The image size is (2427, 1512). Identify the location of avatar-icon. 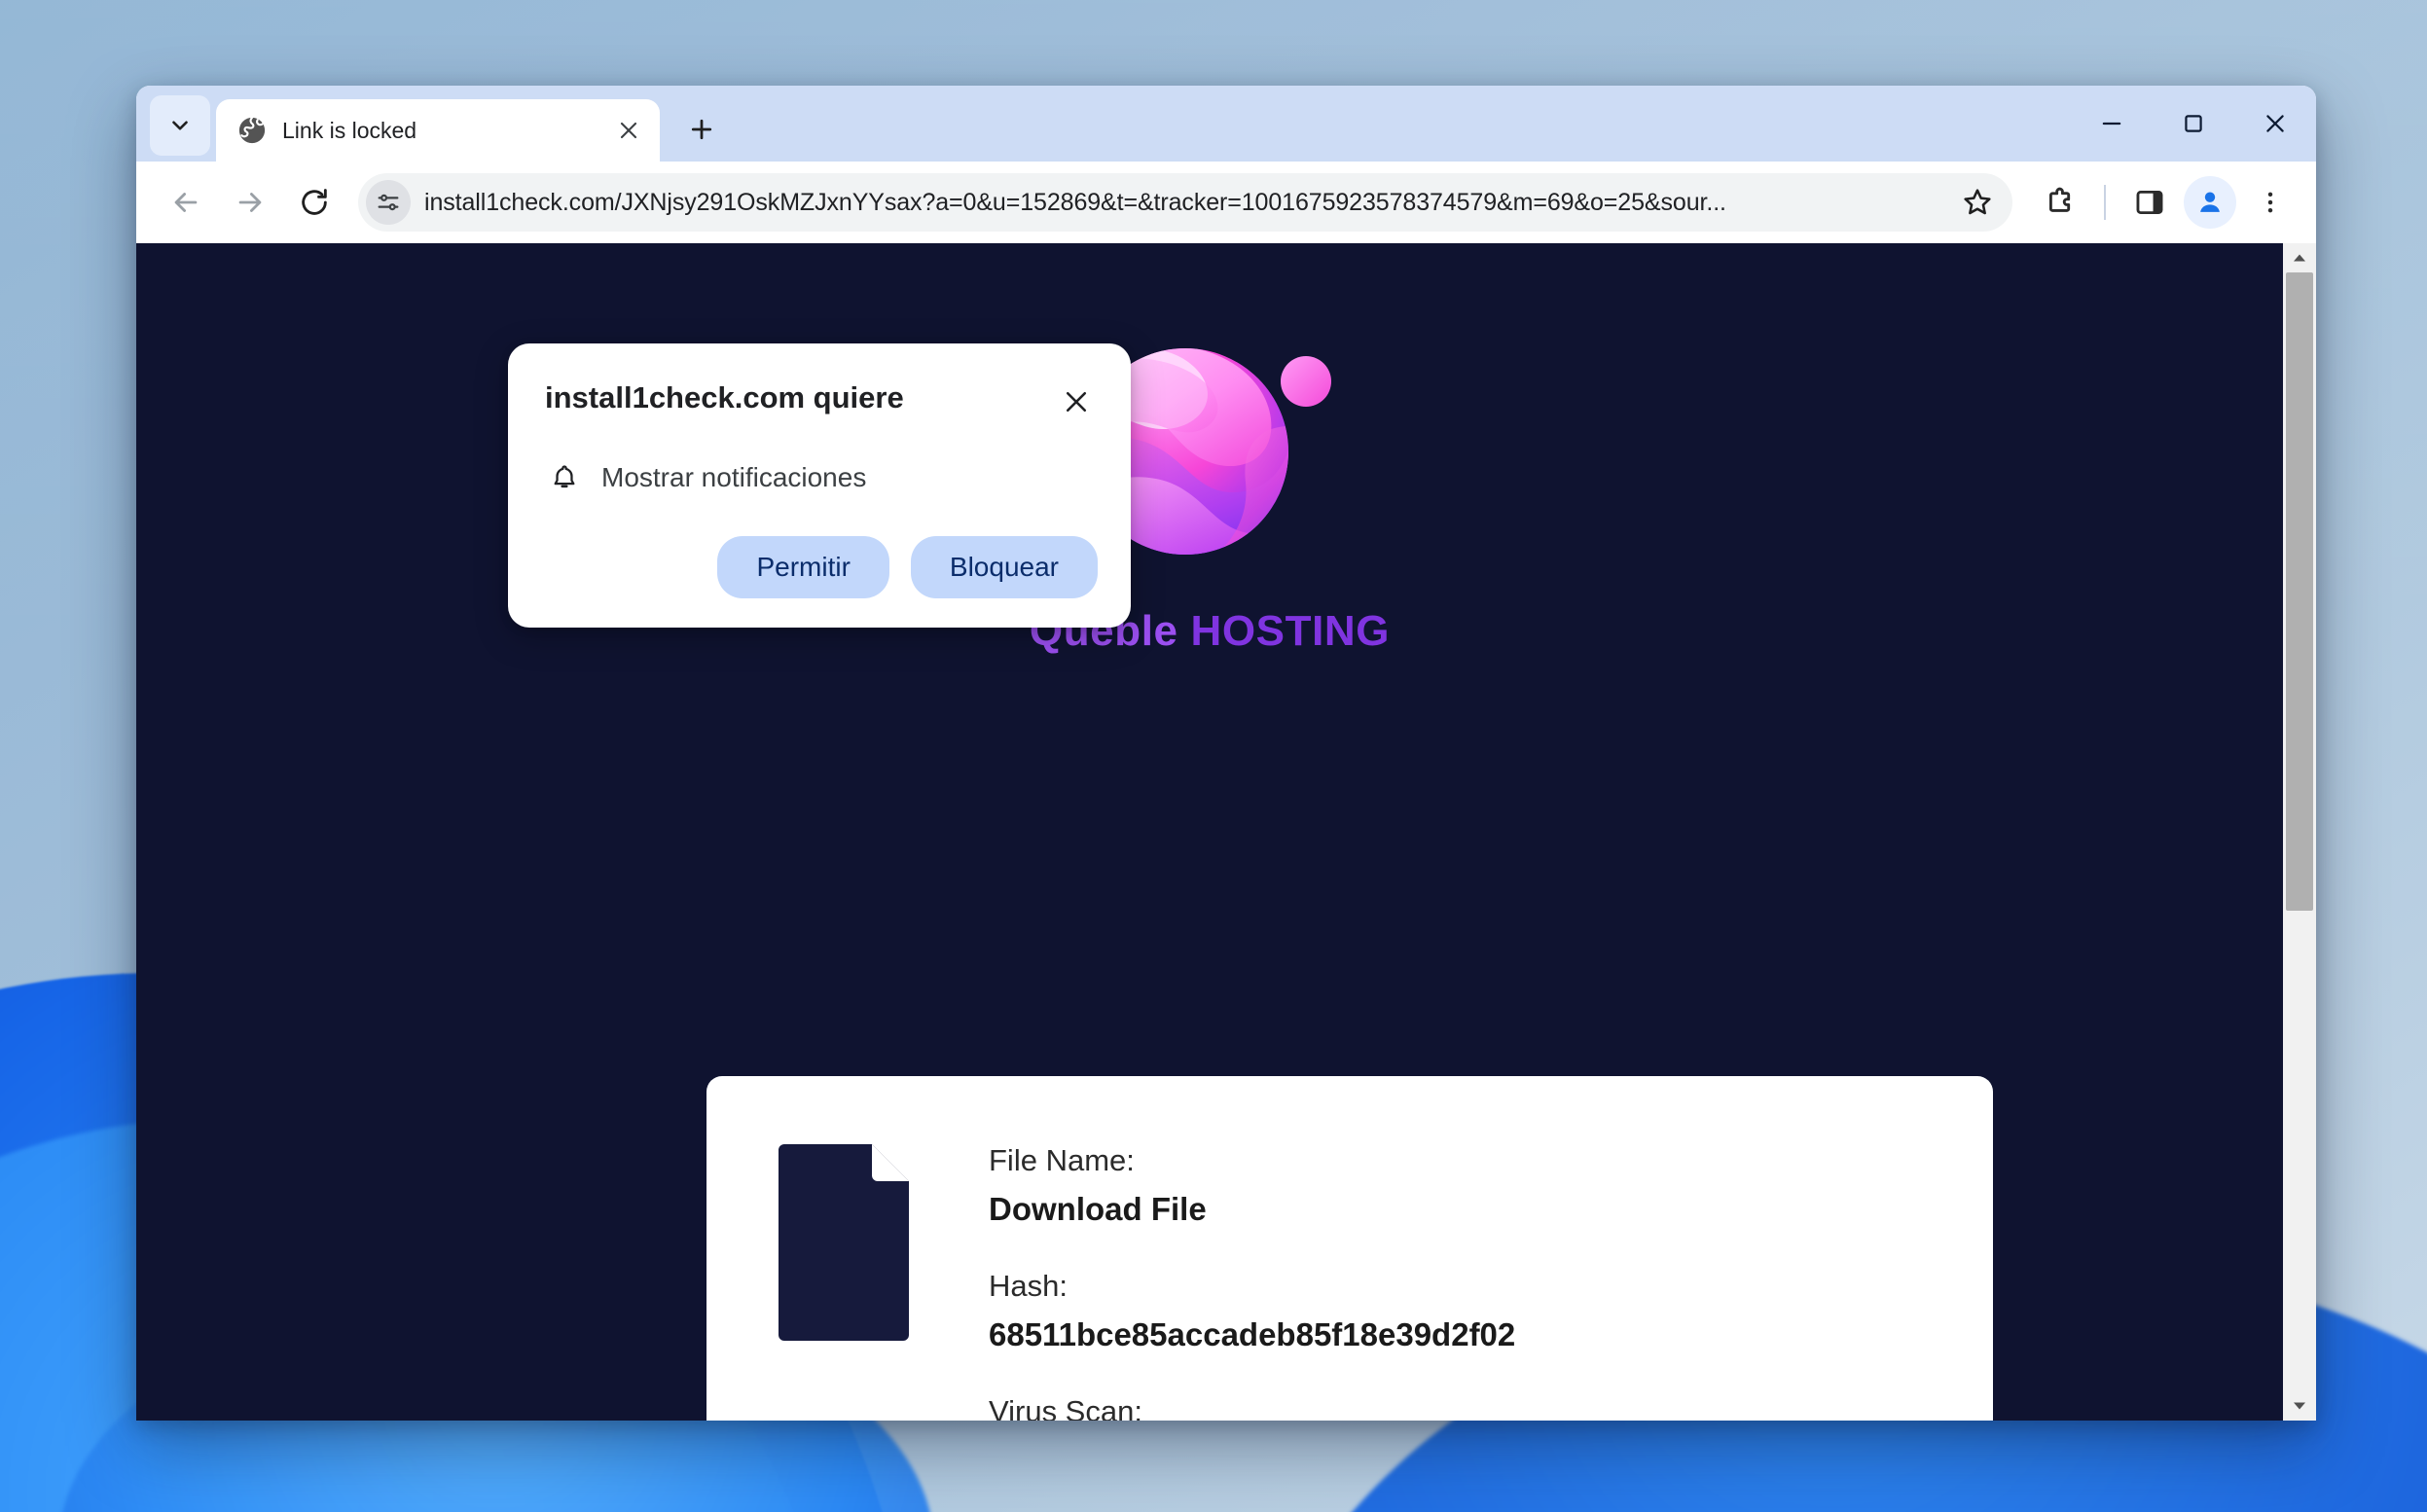
(2210, 202).